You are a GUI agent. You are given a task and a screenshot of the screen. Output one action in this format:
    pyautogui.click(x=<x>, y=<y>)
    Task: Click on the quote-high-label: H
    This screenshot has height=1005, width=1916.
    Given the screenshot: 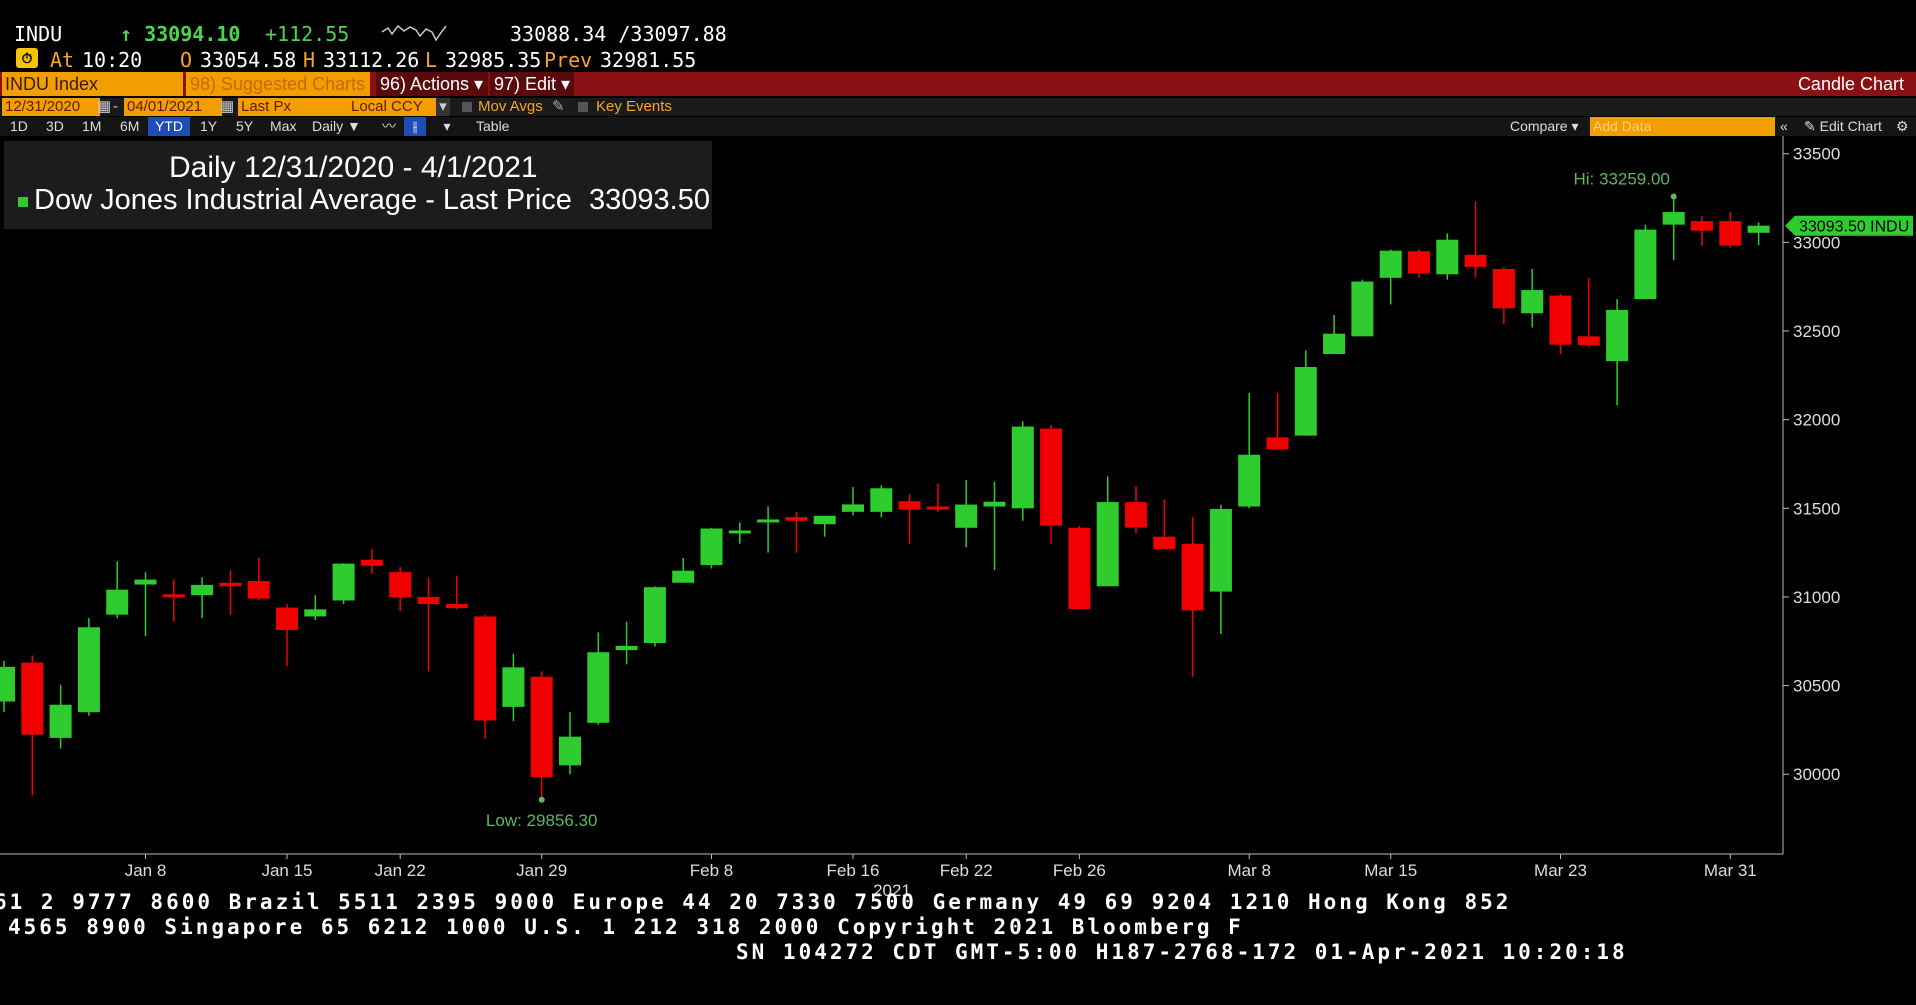 What is the action you would take?
    pyautogui.click(x=309, y=60)
    